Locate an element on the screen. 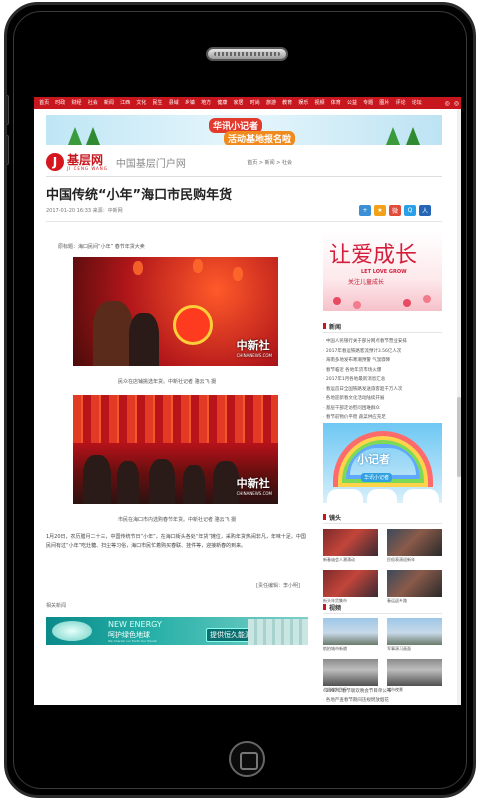 The width and height of the screenshot is (480, 800). right-ad-reporter: 小记者 华讯小记者 is located at coordinates (382, 463).